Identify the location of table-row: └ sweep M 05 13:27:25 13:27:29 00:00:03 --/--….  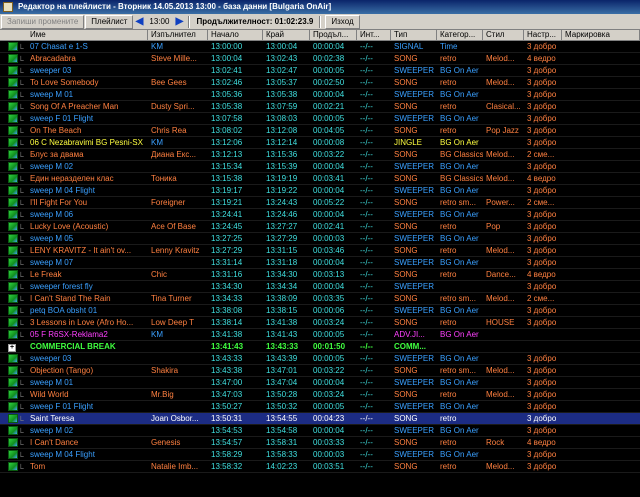
(320, 239).